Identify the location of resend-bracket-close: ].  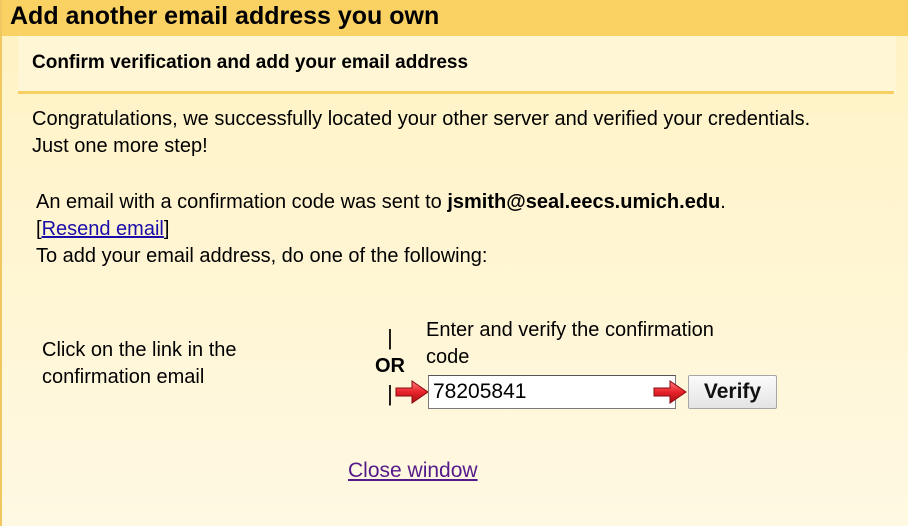
(166, 229).